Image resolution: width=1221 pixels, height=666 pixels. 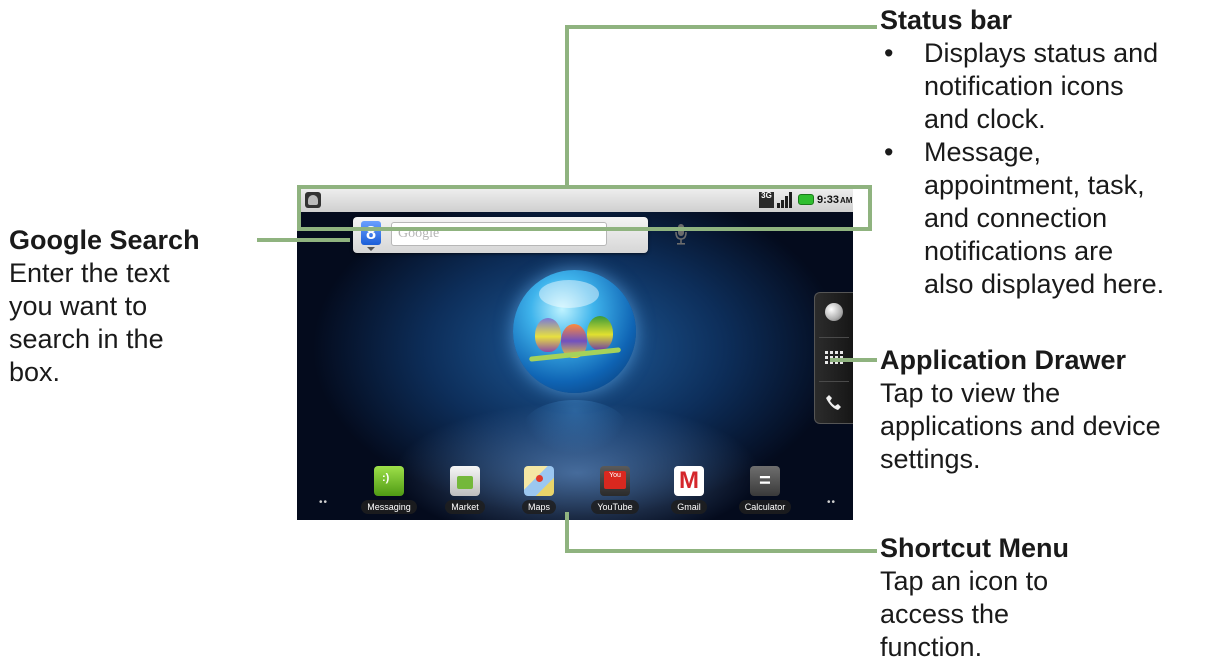 What do you see at coordinates (1019, 251) in the screenshot?
I see `annotation-line: notifications are` at bounding box center [1019, 251].